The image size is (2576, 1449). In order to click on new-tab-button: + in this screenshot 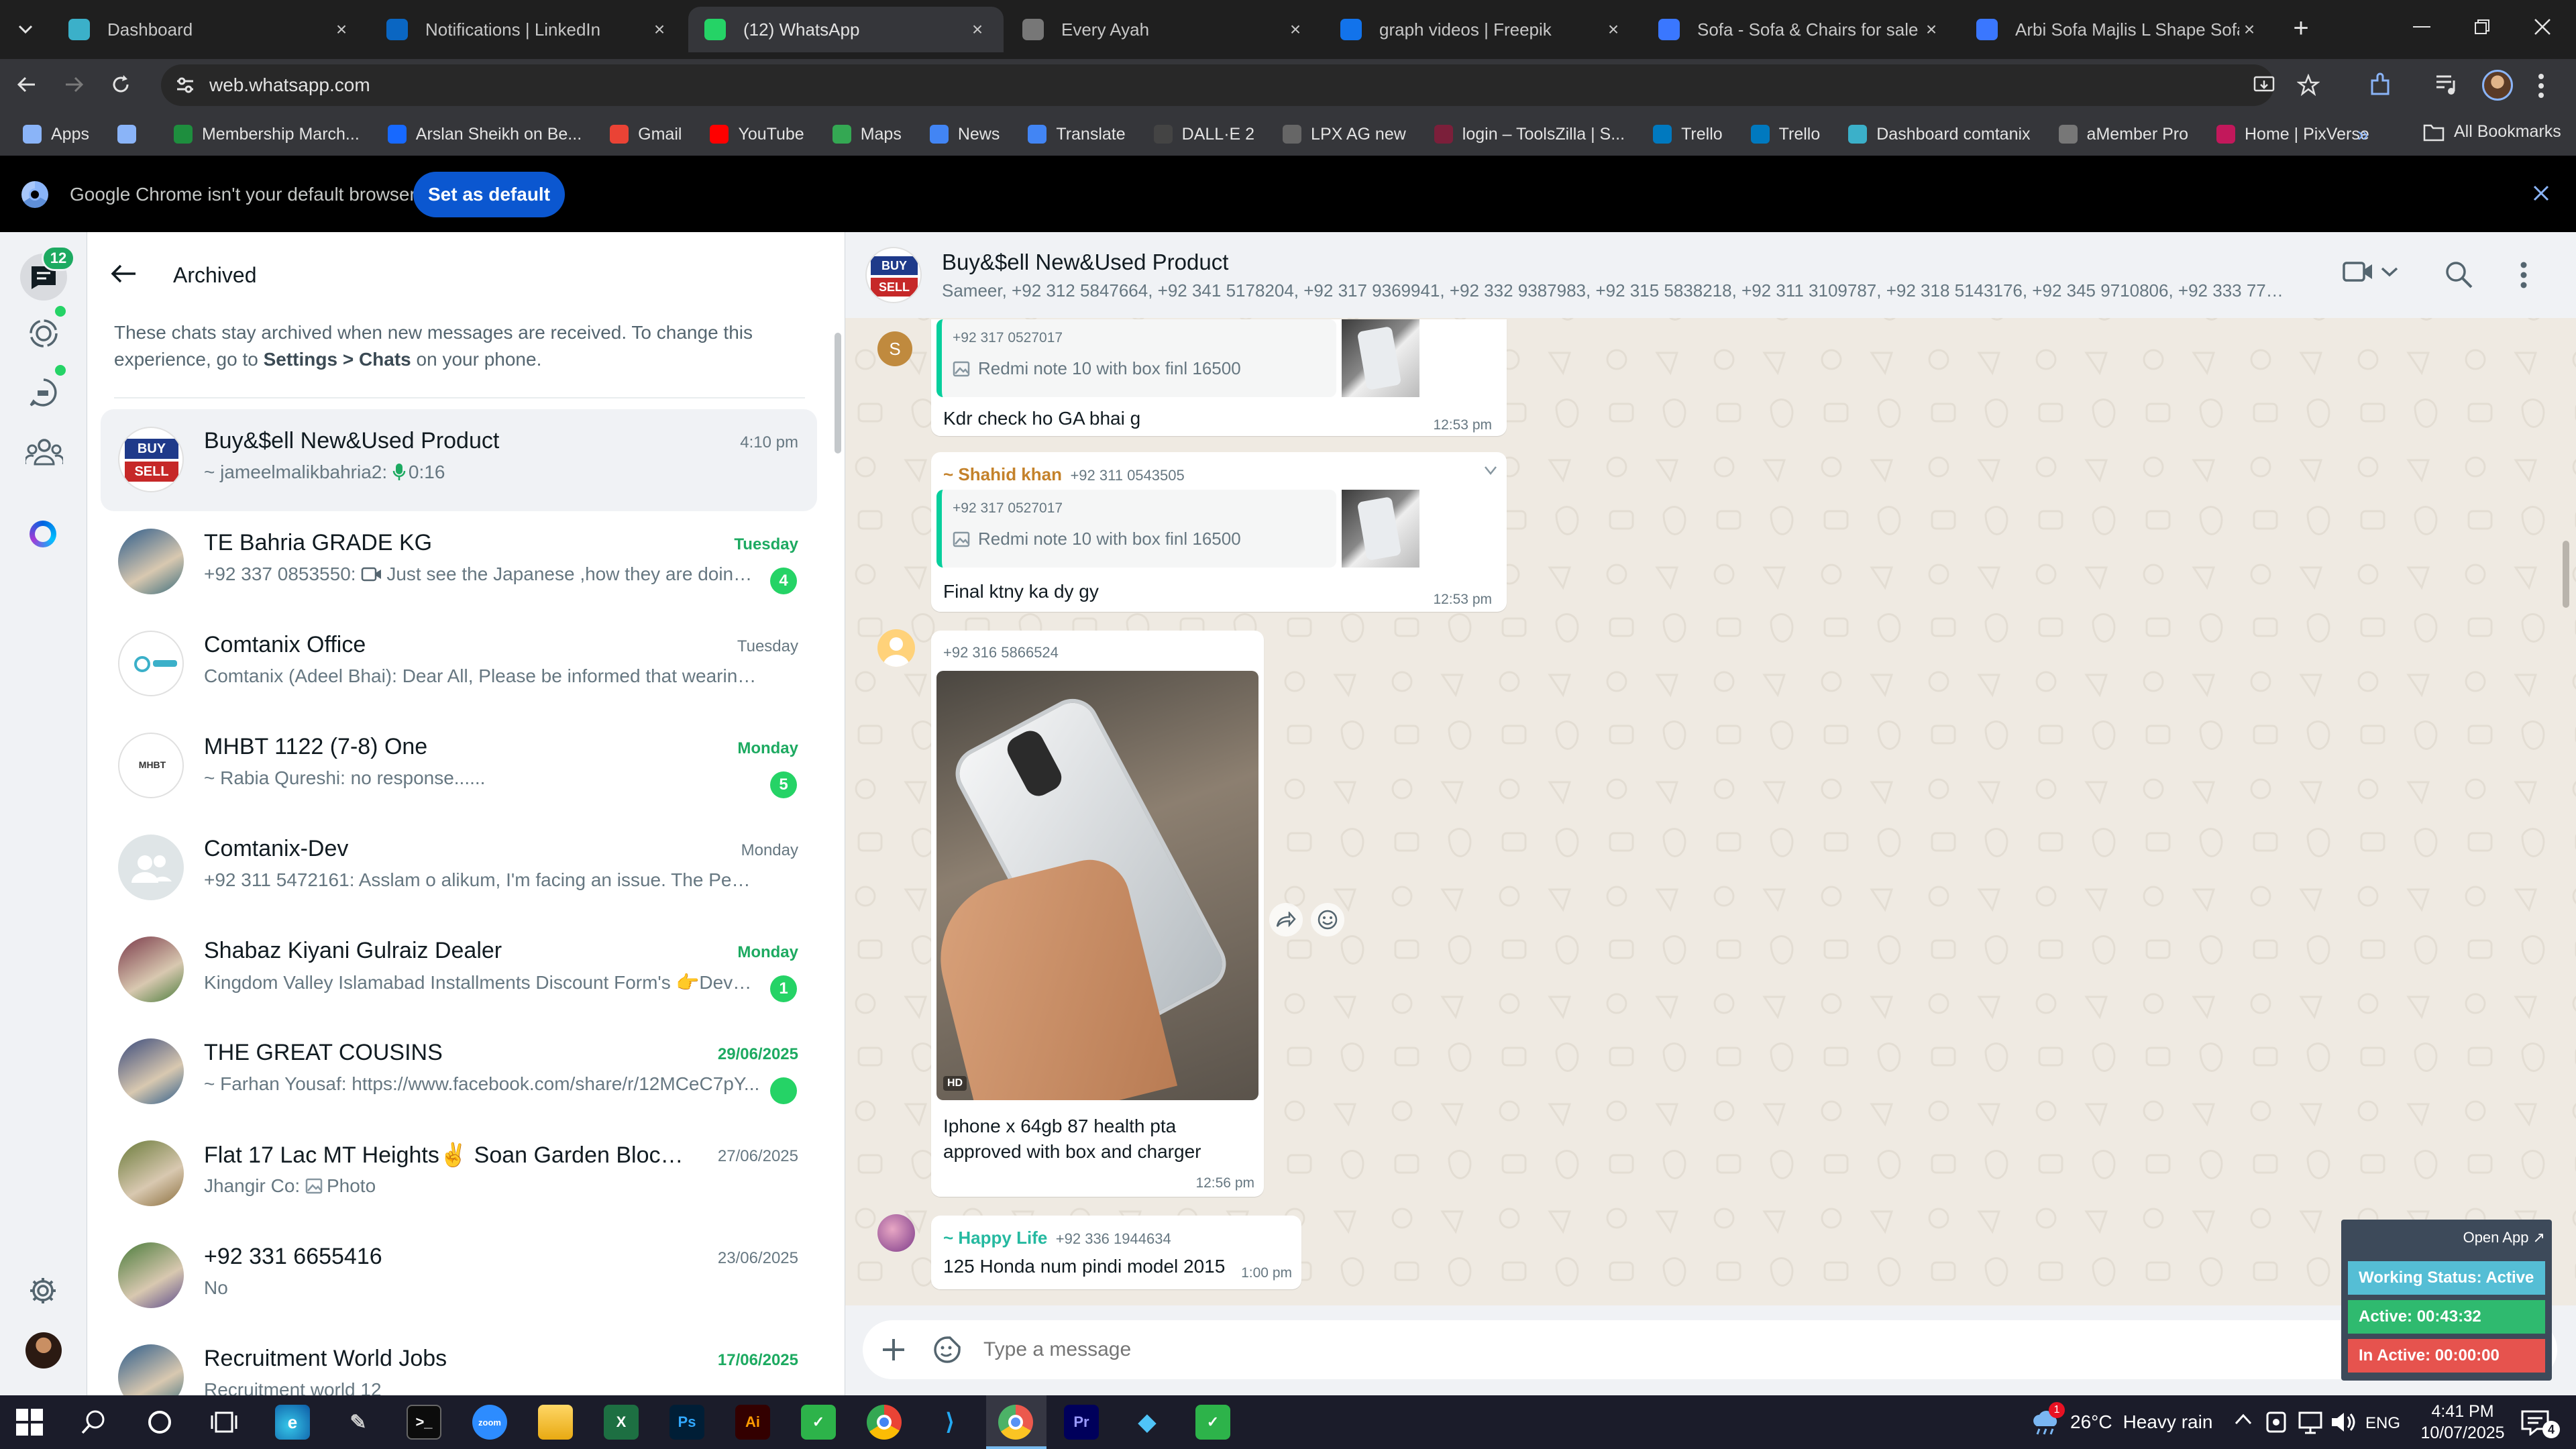, I will do `click(2301, 28)`.